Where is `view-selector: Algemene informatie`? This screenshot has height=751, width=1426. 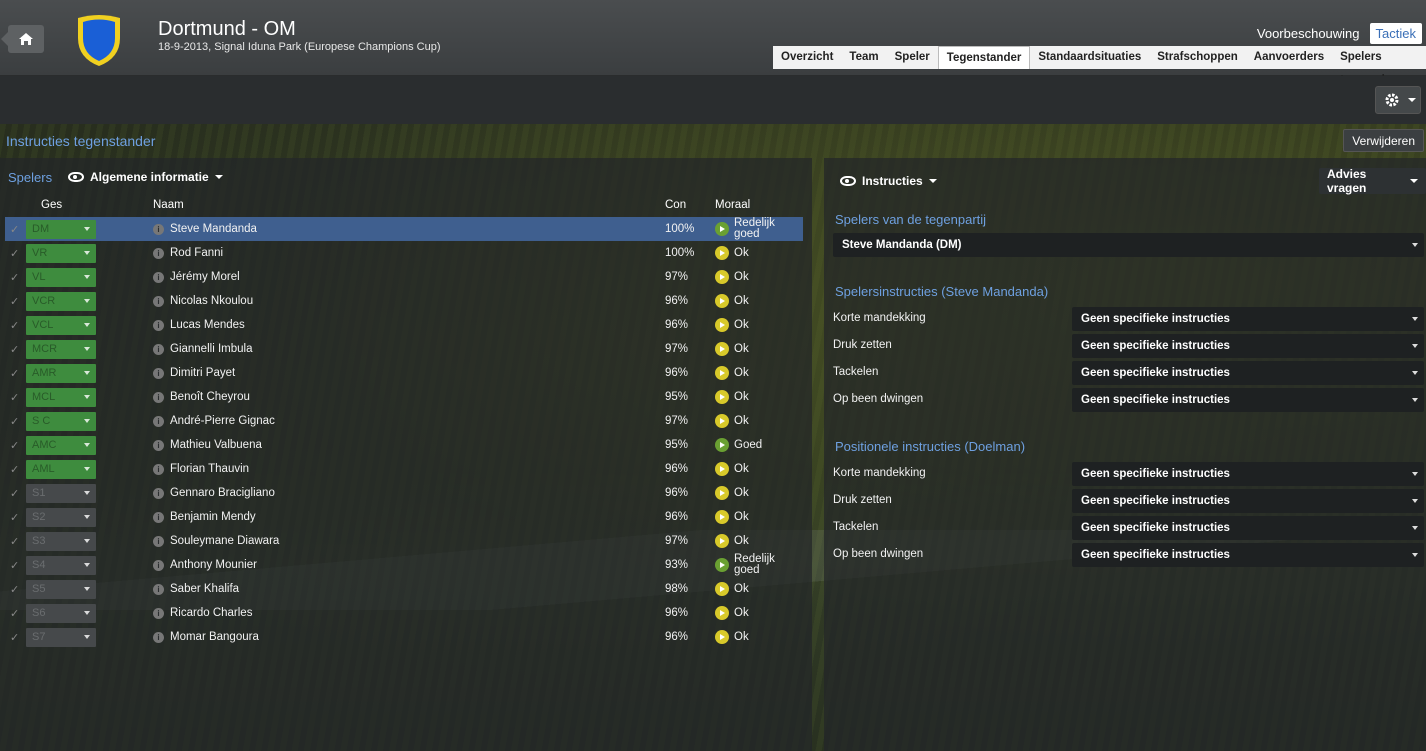
view-selector: Algemene informatie is located at coordinates (145, 177).